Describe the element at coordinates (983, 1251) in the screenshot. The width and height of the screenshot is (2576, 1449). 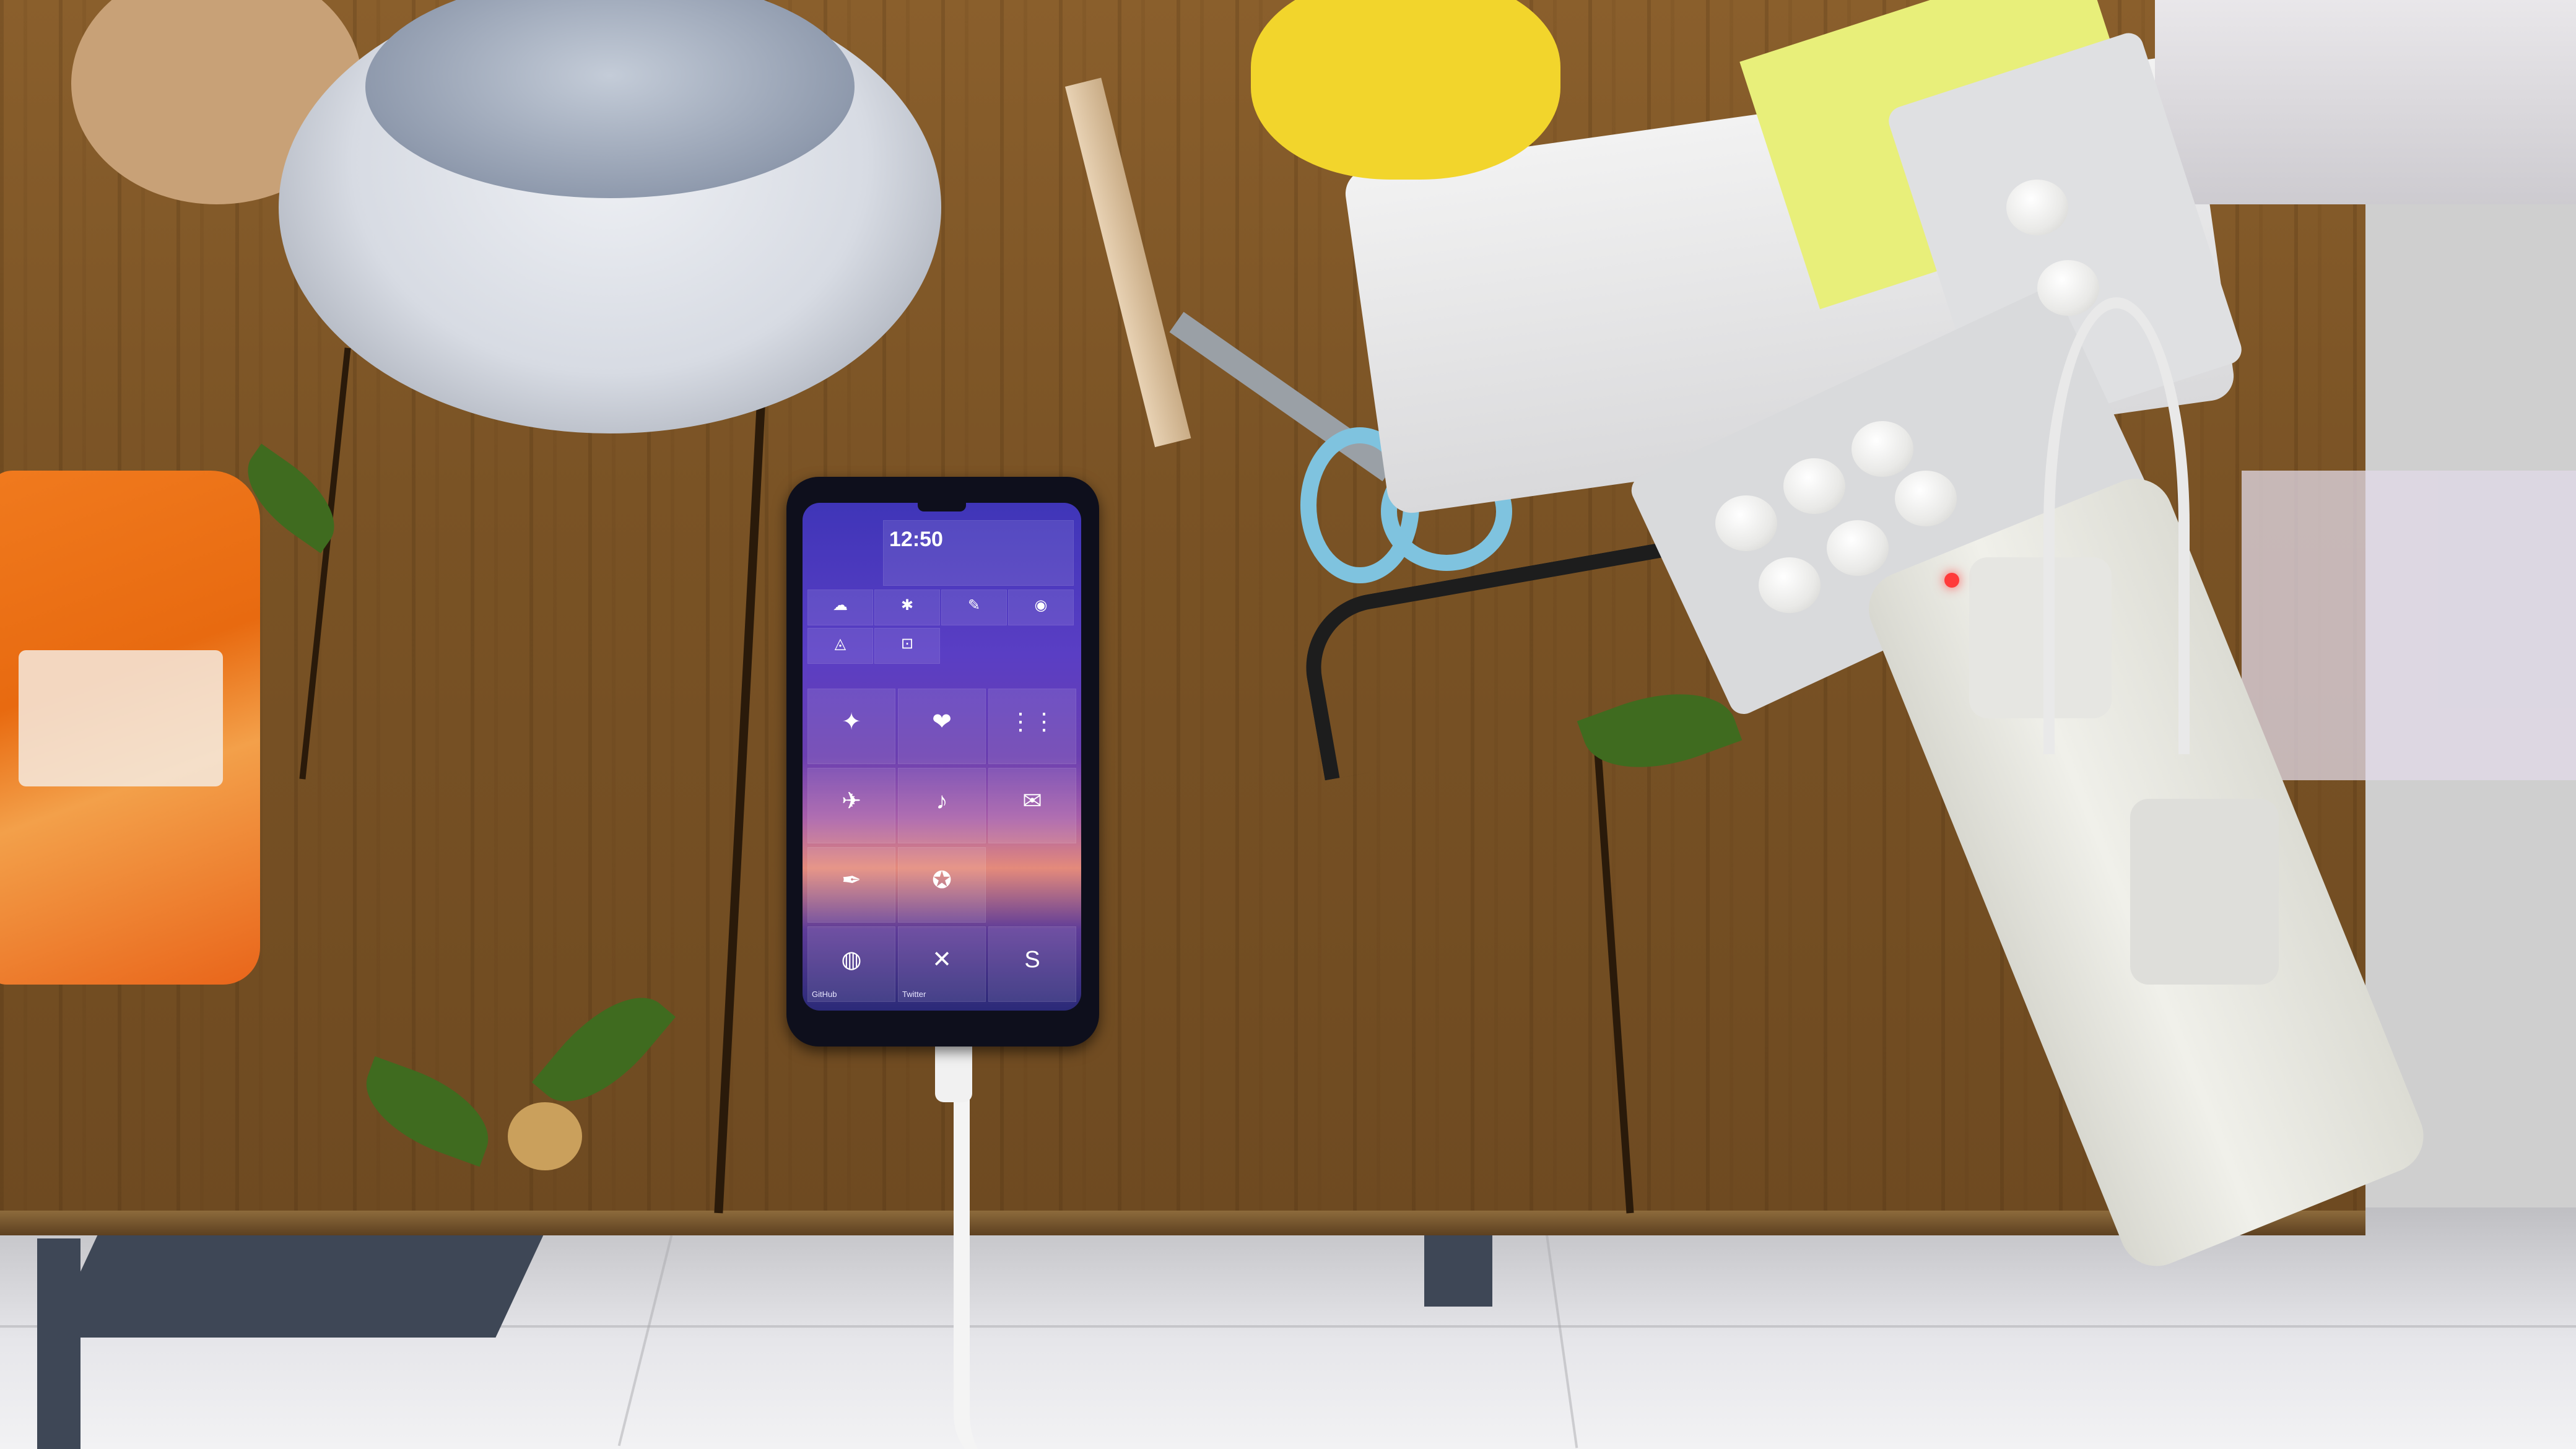
I see `charging-cable` at that location.